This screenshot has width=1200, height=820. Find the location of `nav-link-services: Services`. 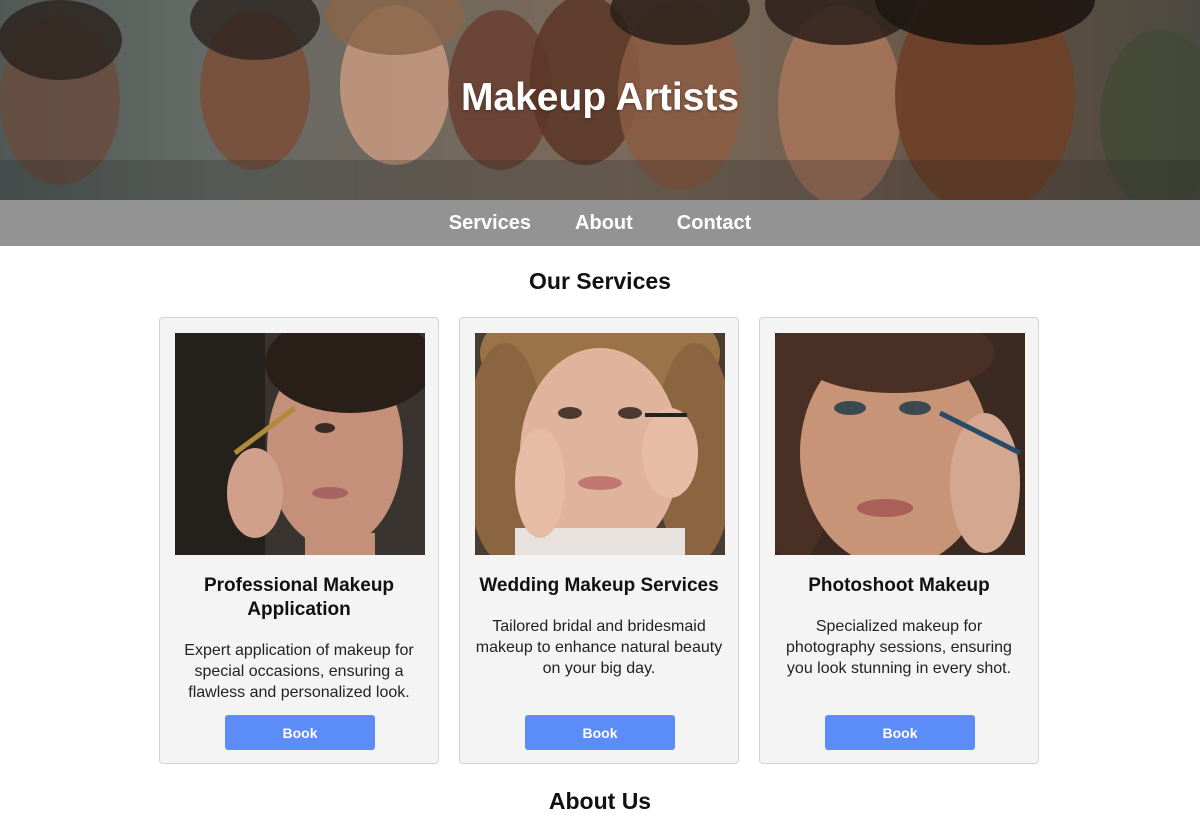

nav-link-services: Services is located at coordinates (490, 223).